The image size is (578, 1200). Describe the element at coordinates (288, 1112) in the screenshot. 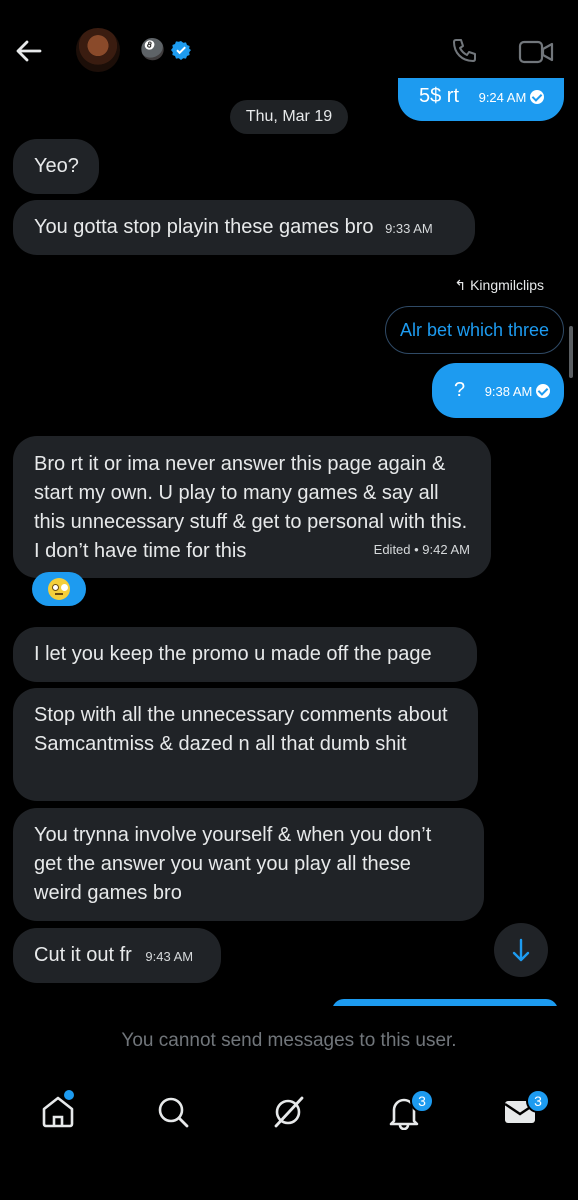

I see `grok-icon` at that location.